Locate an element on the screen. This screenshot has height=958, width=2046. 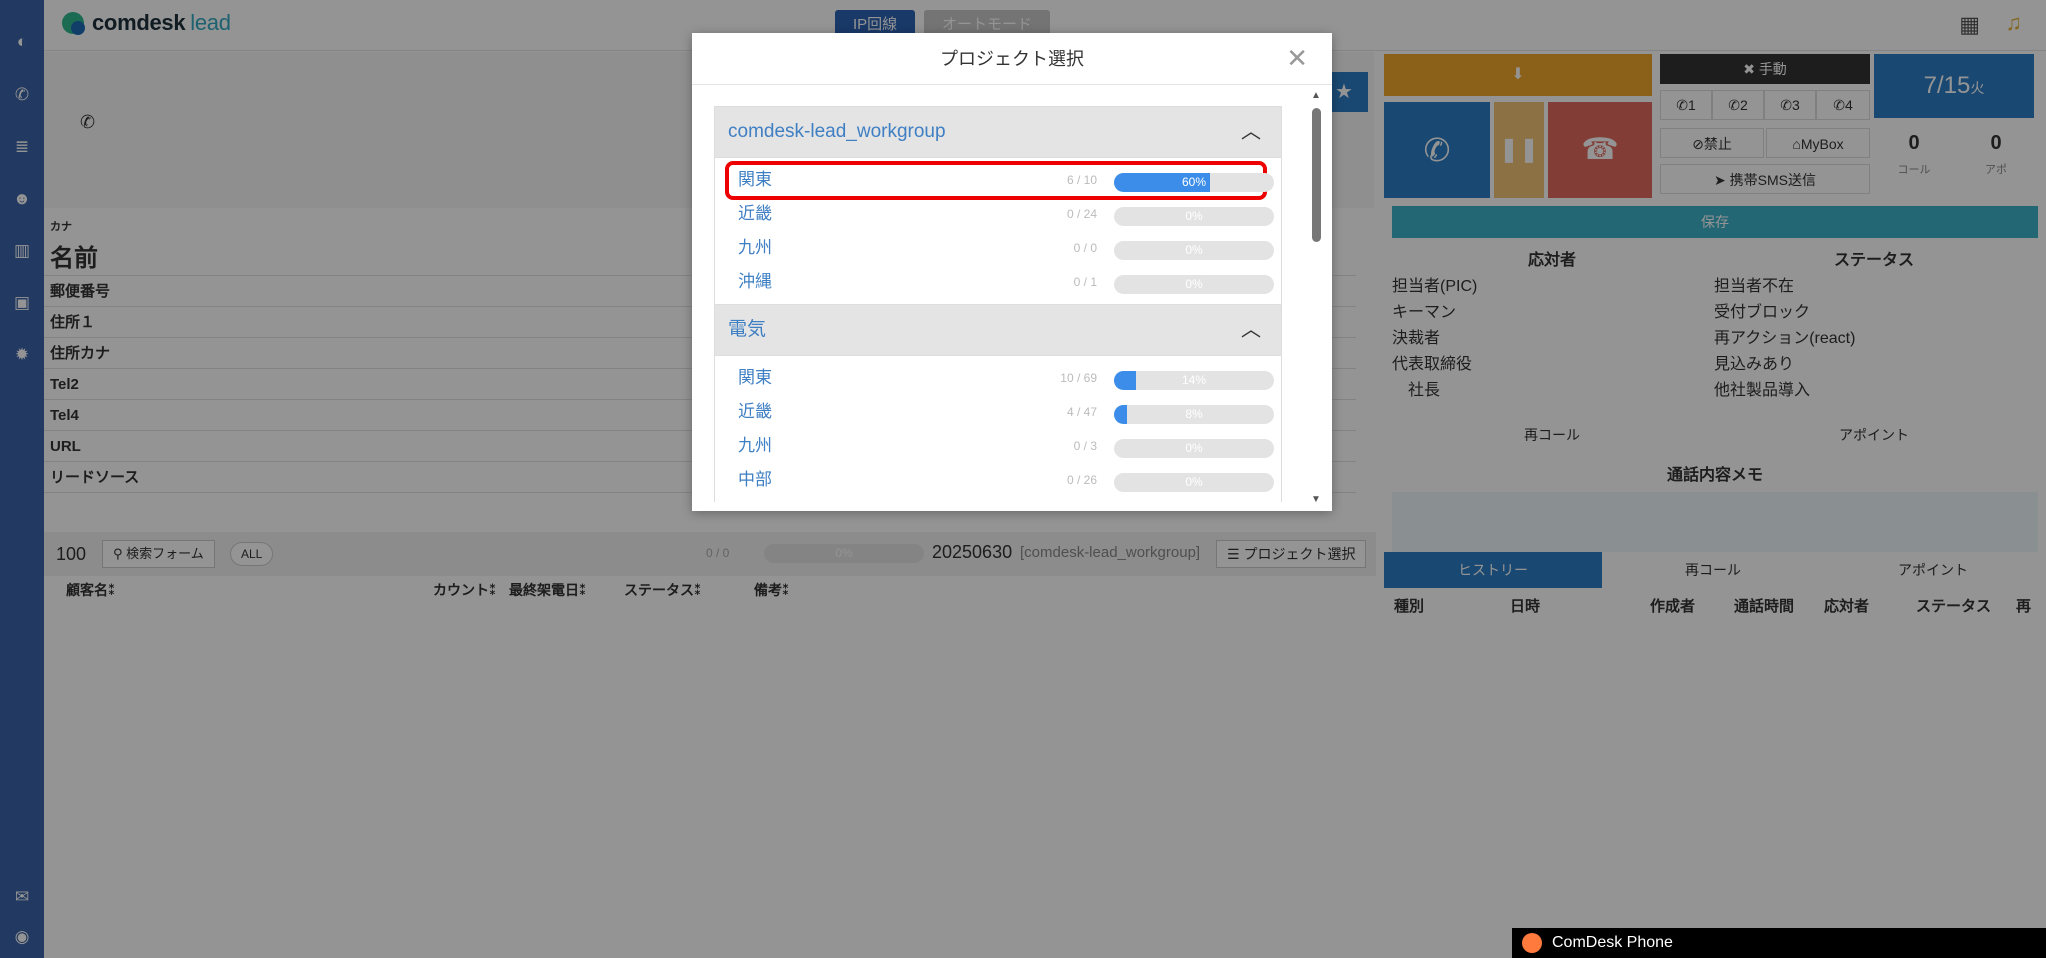
project-item: 関東 10 / 69 14% is located at coordinates (998, 378).